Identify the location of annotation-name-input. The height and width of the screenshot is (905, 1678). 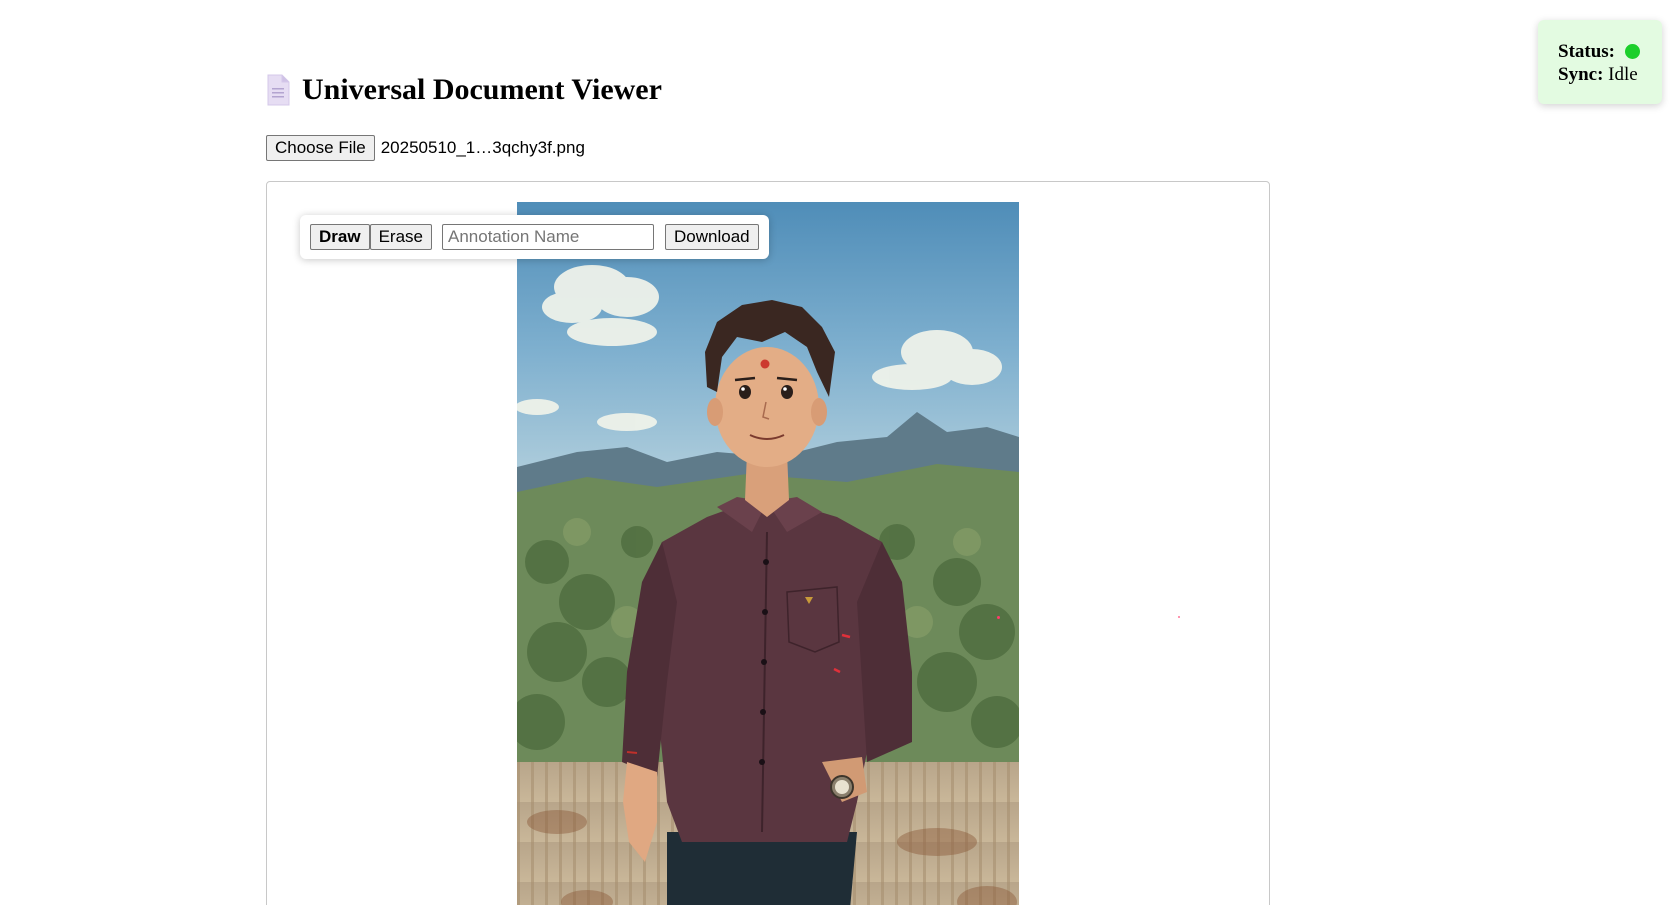
(548, 237).